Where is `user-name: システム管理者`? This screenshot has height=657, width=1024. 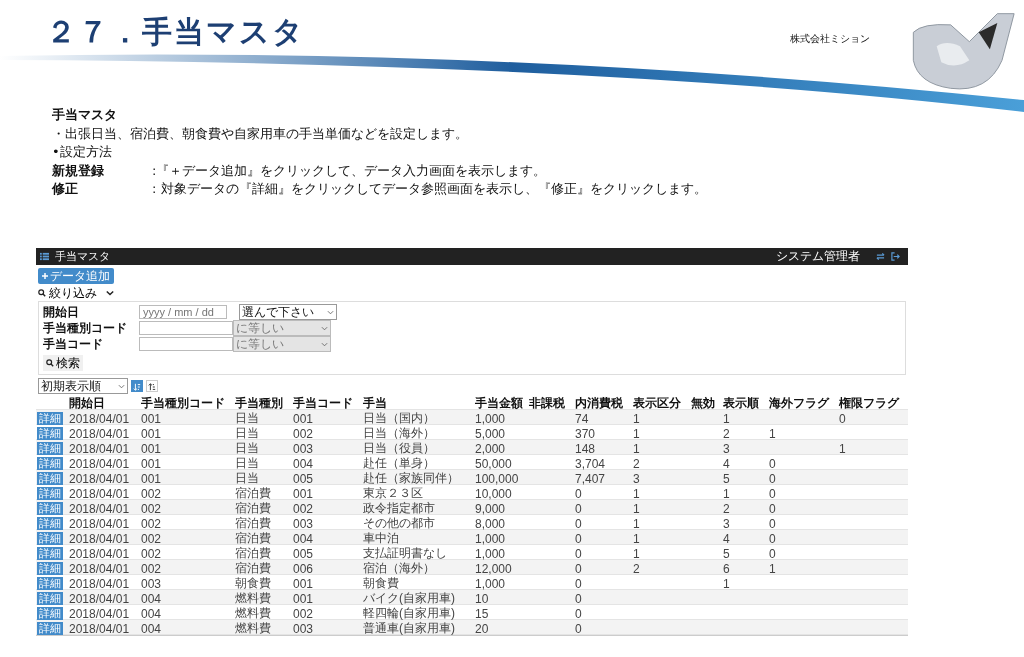
user-name: システム管理者 is located at coordinates (818, 256).